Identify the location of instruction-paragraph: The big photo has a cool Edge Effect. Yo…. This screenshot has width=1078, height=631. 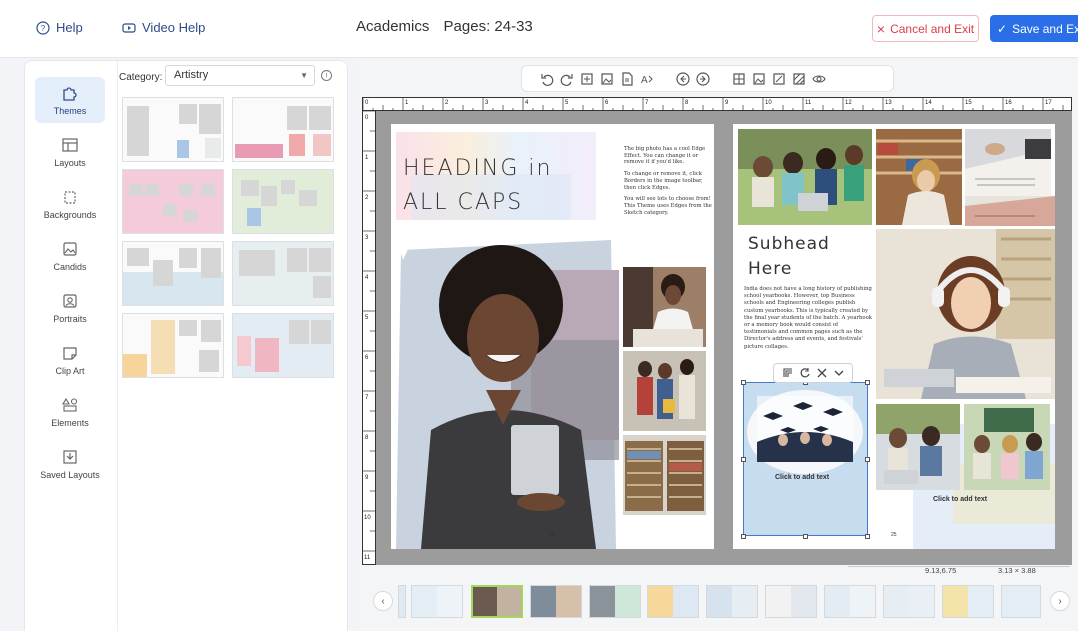
(665, 156).